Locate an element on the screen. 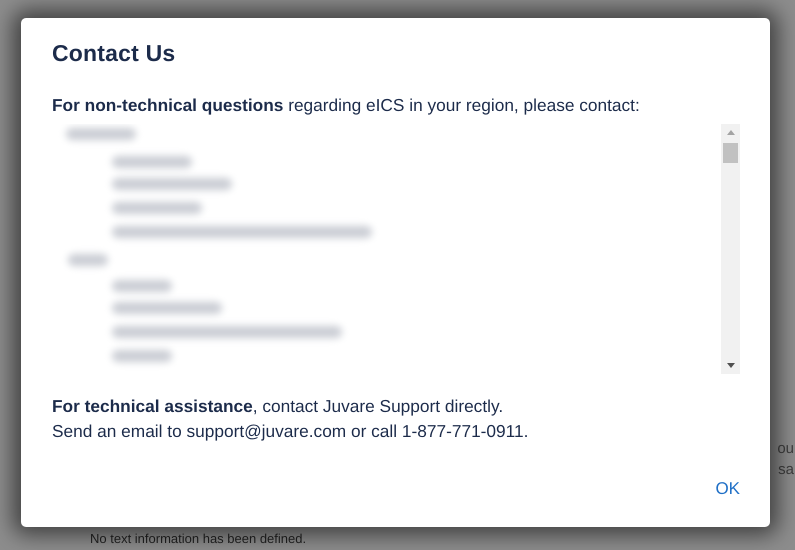 The width and height of the screenshot is (795, 550). background-text: ou is located at coordinates (785, 448).